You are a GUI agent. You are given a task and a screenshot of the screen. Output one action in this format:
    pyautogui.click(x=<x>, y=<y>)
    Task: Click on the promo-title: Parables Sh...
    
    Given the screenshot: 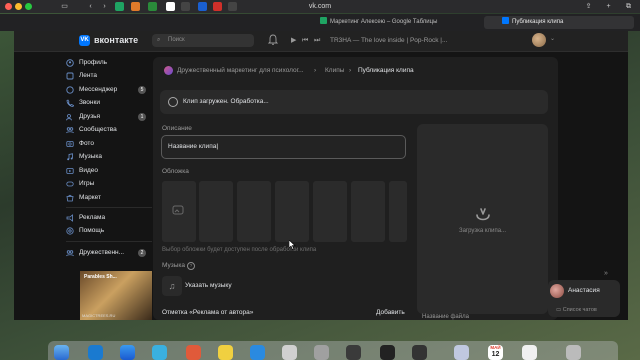 What is the action you would take?
    pyautogui.click(x=100, y=277)
    